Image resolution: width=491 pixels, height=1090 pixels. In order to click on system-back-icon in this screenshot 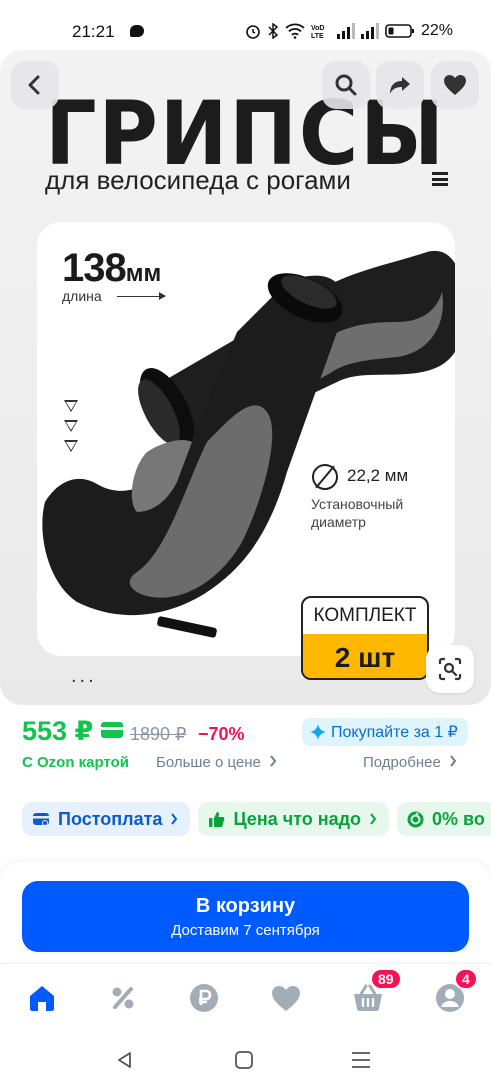, I will do `click(125, 1060)`.